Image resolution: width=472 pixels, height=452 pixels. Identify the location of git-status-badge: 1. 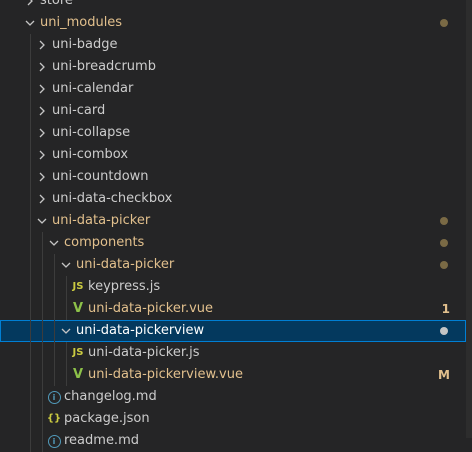
(445, 309).